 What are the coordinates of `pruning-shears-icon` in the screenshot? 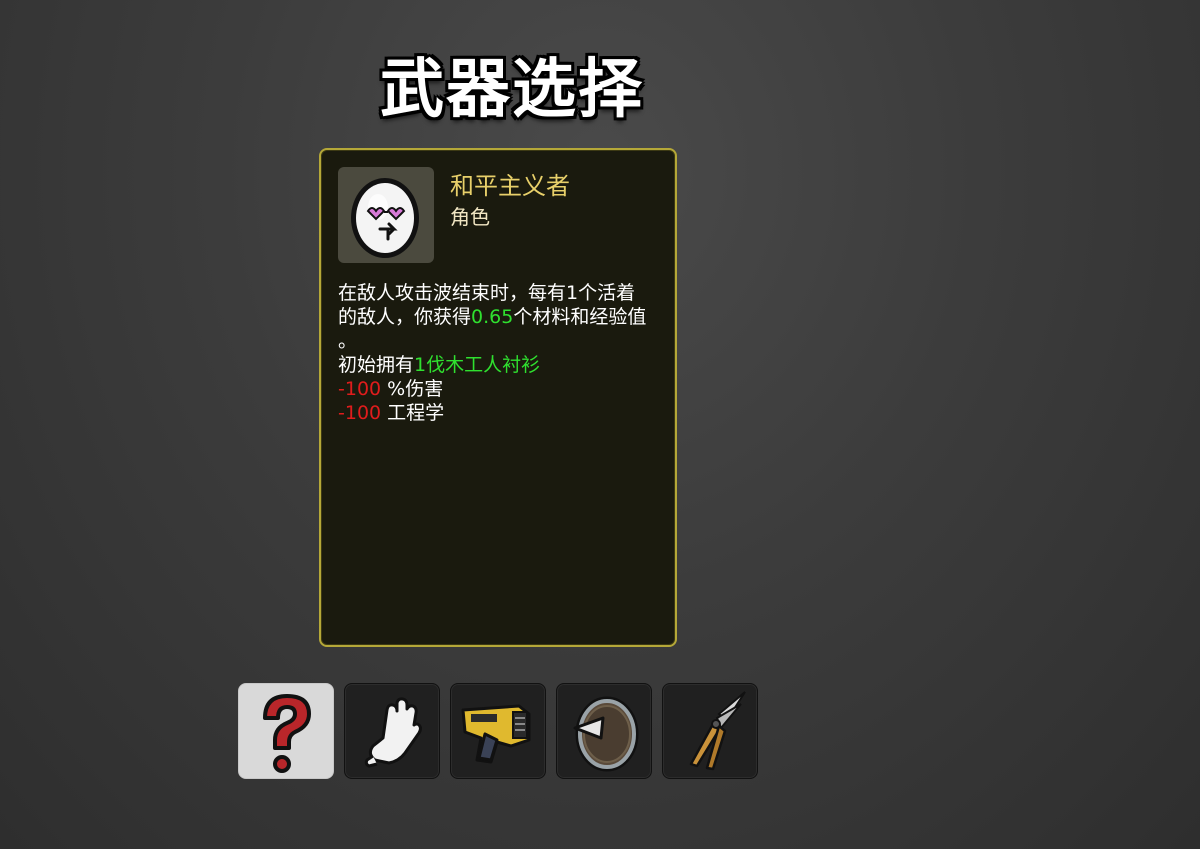 It's located at (717, 731).